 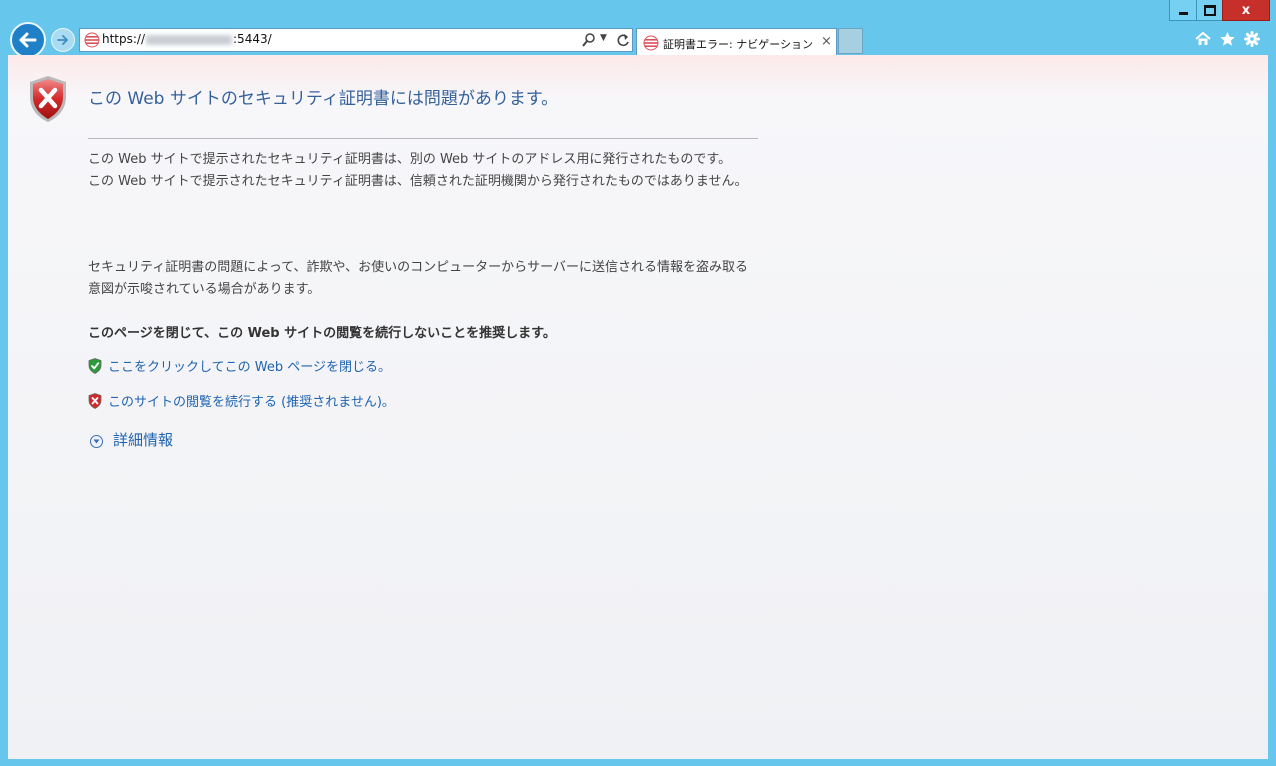 What do you see at coordinates (423, 138) in the screenshot?
I see `title-divider` at bounding box center [423, 138].